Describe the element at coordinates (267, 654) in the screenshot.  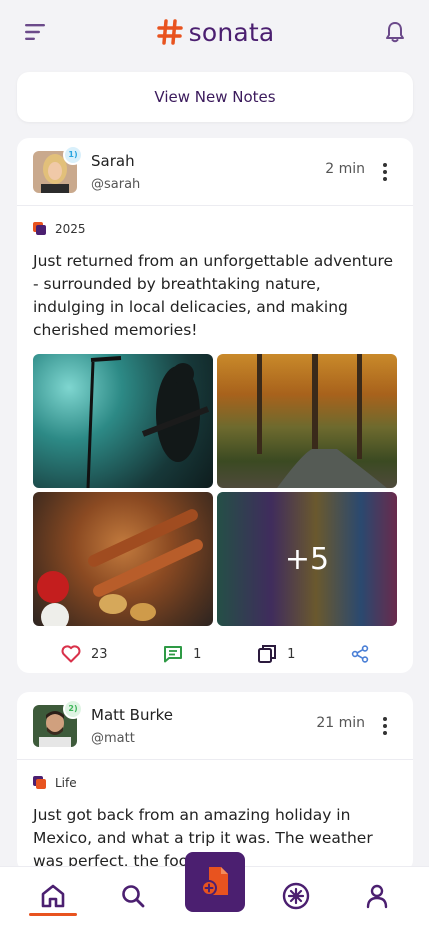
I see `repost-icon` at that location.